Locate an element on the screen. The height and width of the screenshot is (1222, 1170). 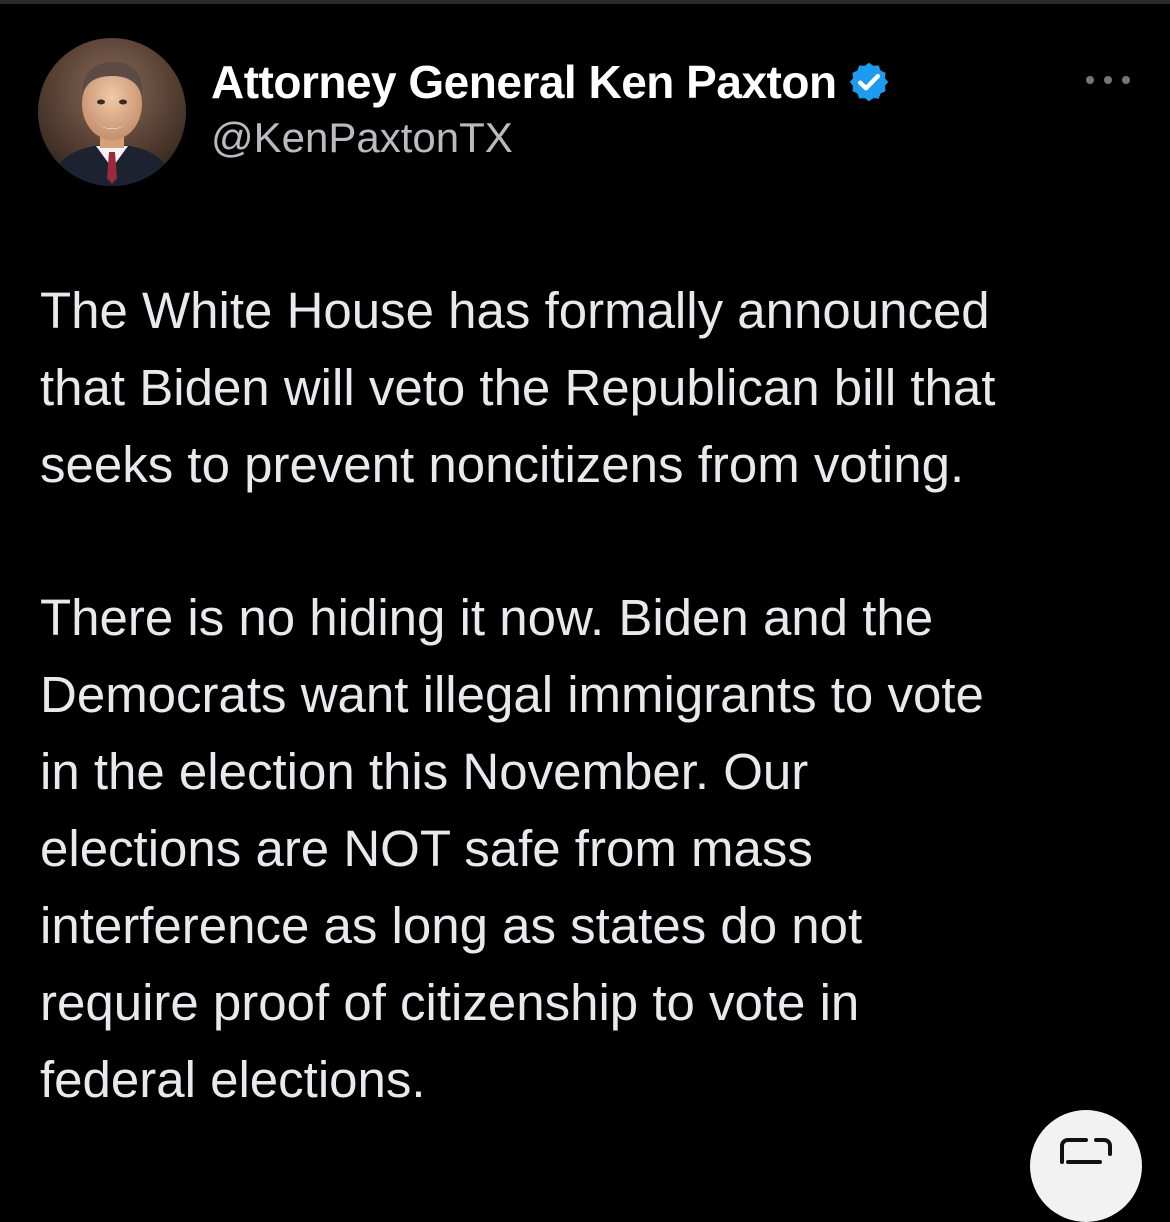
tweet-header: Attorney General Ken Paxton @KenPaxtonTX is located at coordinates (591, 107).